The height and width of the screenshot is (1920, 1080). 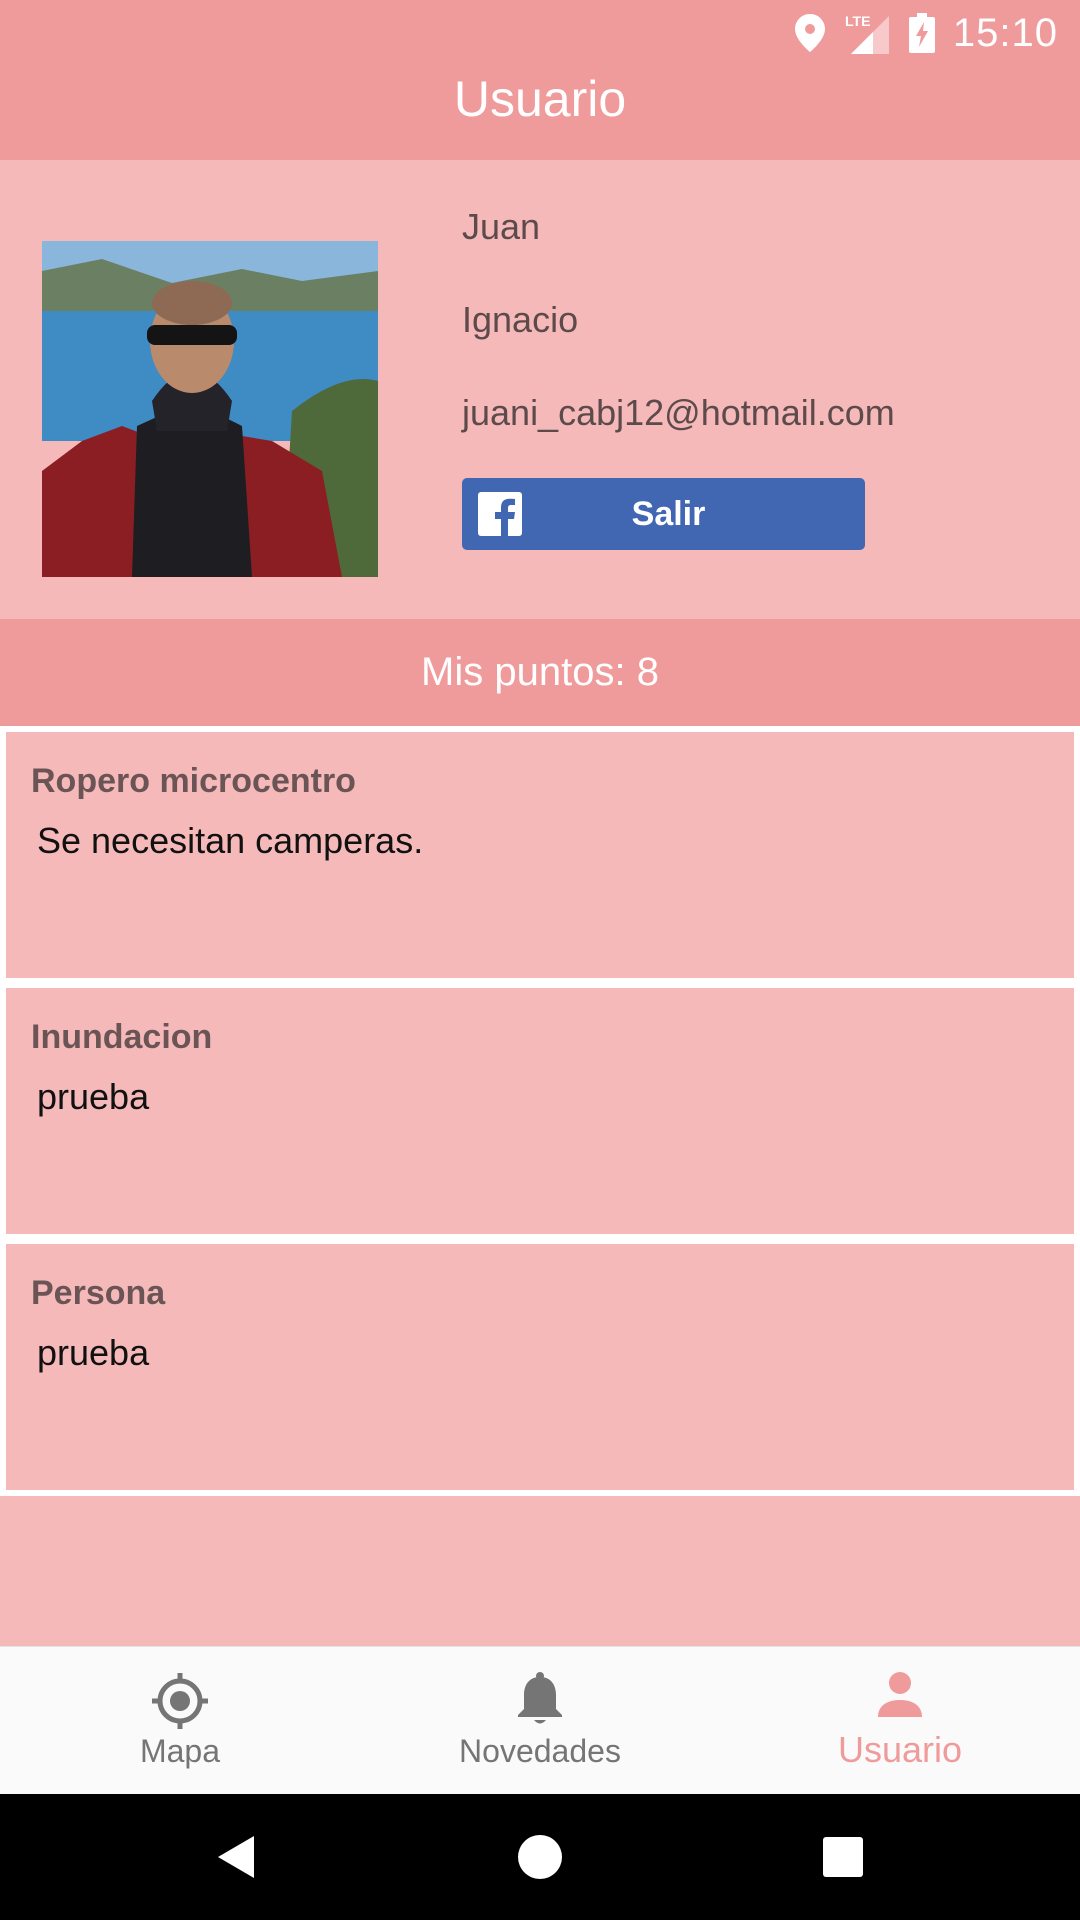 I want to click on card-title: Ropero microcentro, so click(x=193, y=781).